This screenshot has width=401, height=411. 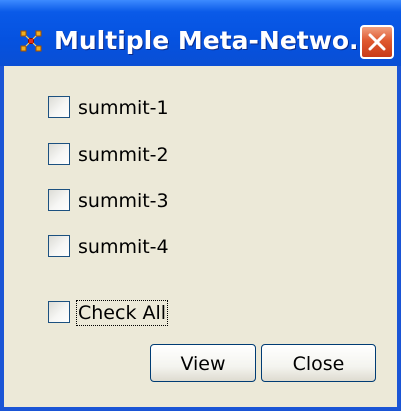 I want to click on check-all-checkbox, so click(x=59, y=312).